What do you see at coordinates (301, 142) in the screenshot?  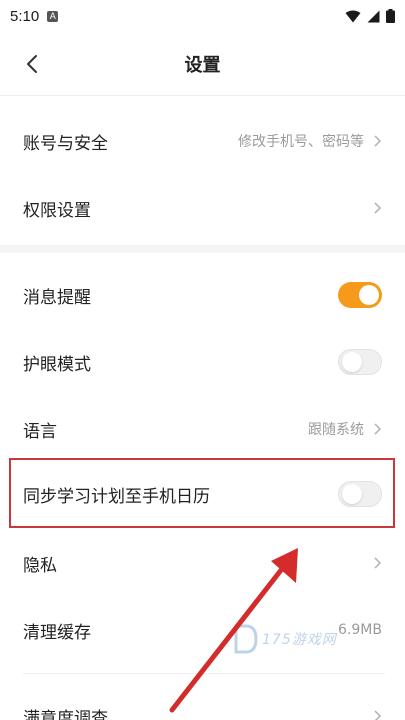 I see `row-value: 修改手机号、密码等` at bounding box center [301, 142].